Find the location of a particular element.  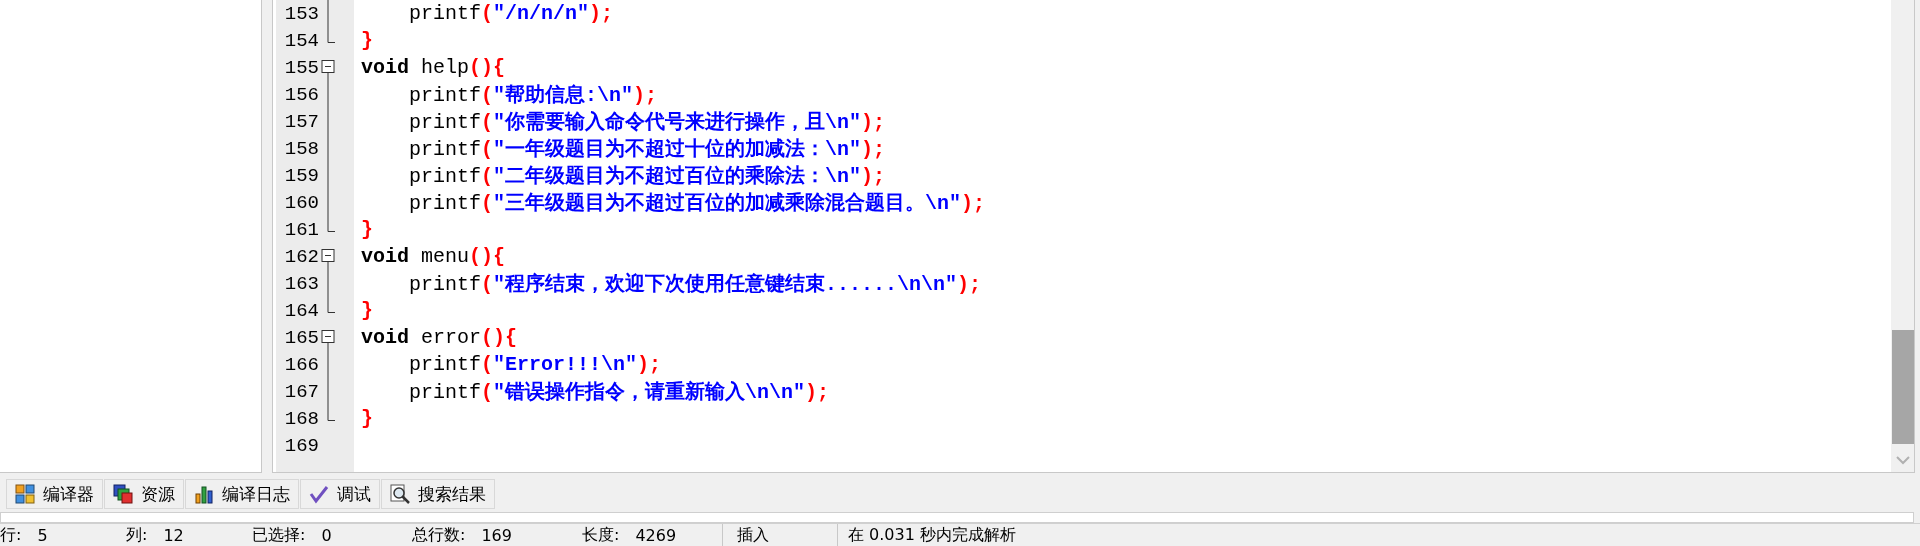

scrollbar-thumb is located at coordinates (1902, 387).